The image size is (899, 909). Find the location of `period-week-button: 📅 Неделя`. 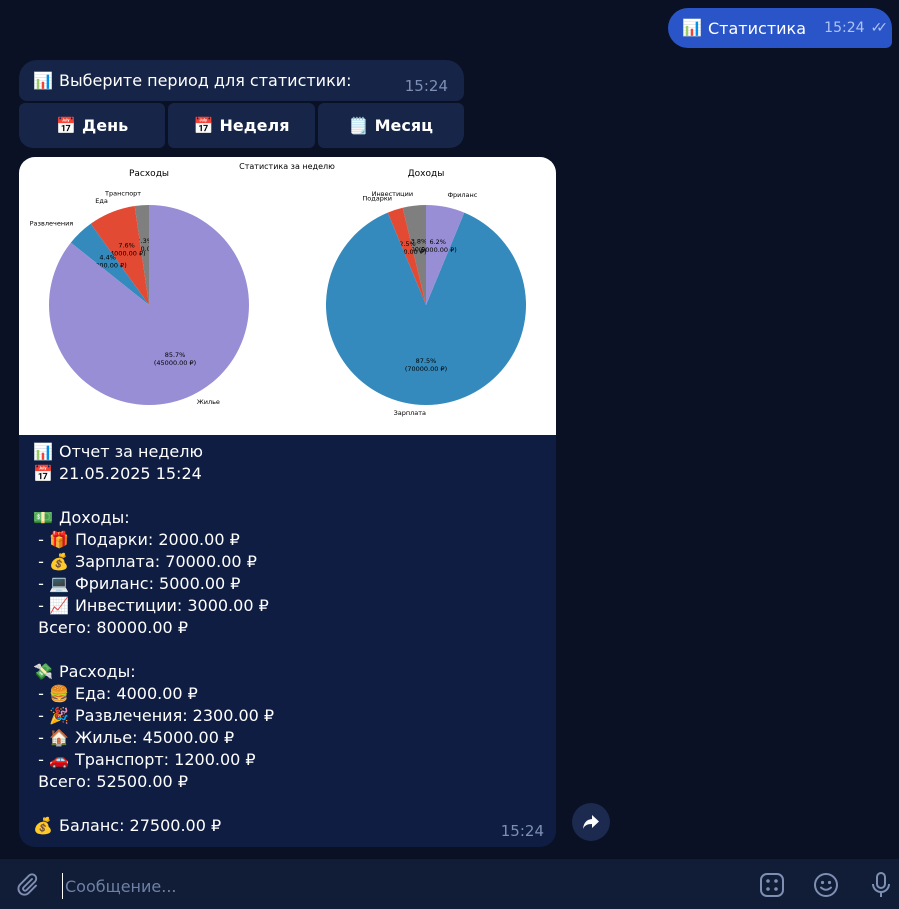

period-week-button: 📅 Неделя is located at coordinates (241, 125).